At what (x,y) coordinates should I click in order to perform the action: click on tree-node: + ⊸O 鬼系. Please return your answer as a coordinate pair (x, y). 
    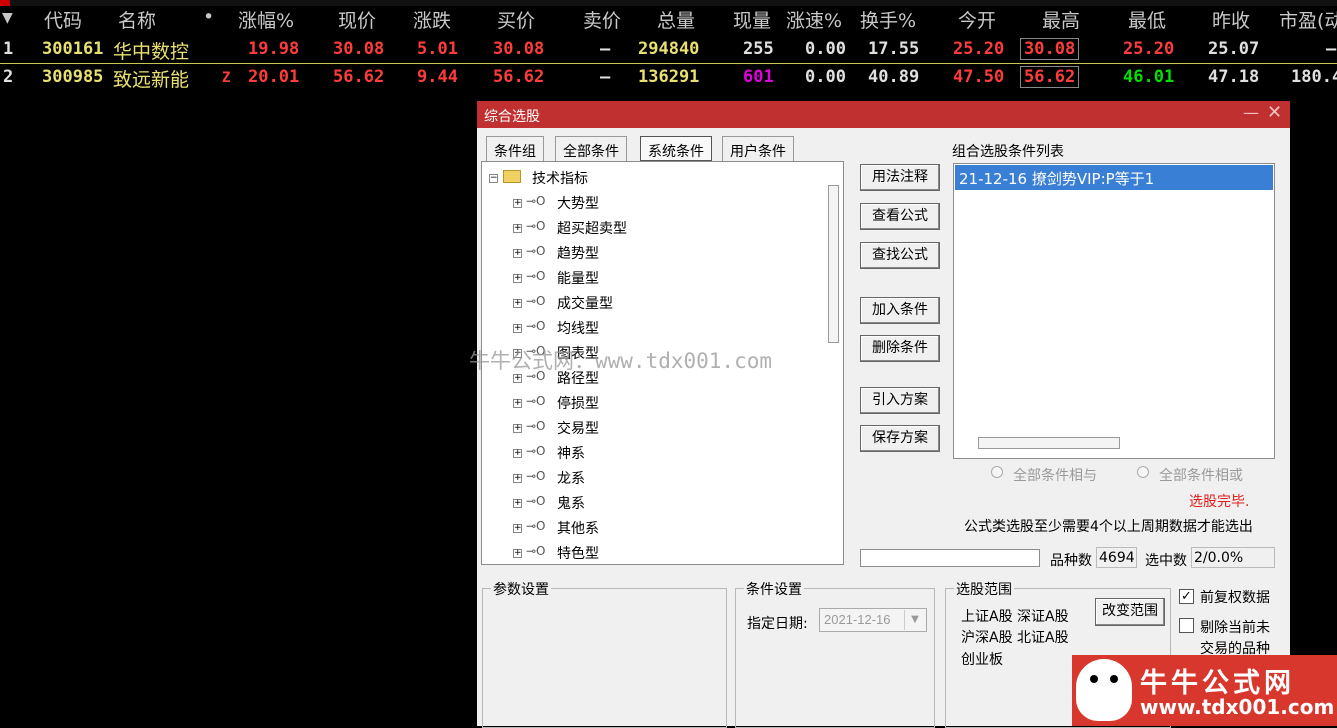
    Looking at the image, I should click on (652, 505).